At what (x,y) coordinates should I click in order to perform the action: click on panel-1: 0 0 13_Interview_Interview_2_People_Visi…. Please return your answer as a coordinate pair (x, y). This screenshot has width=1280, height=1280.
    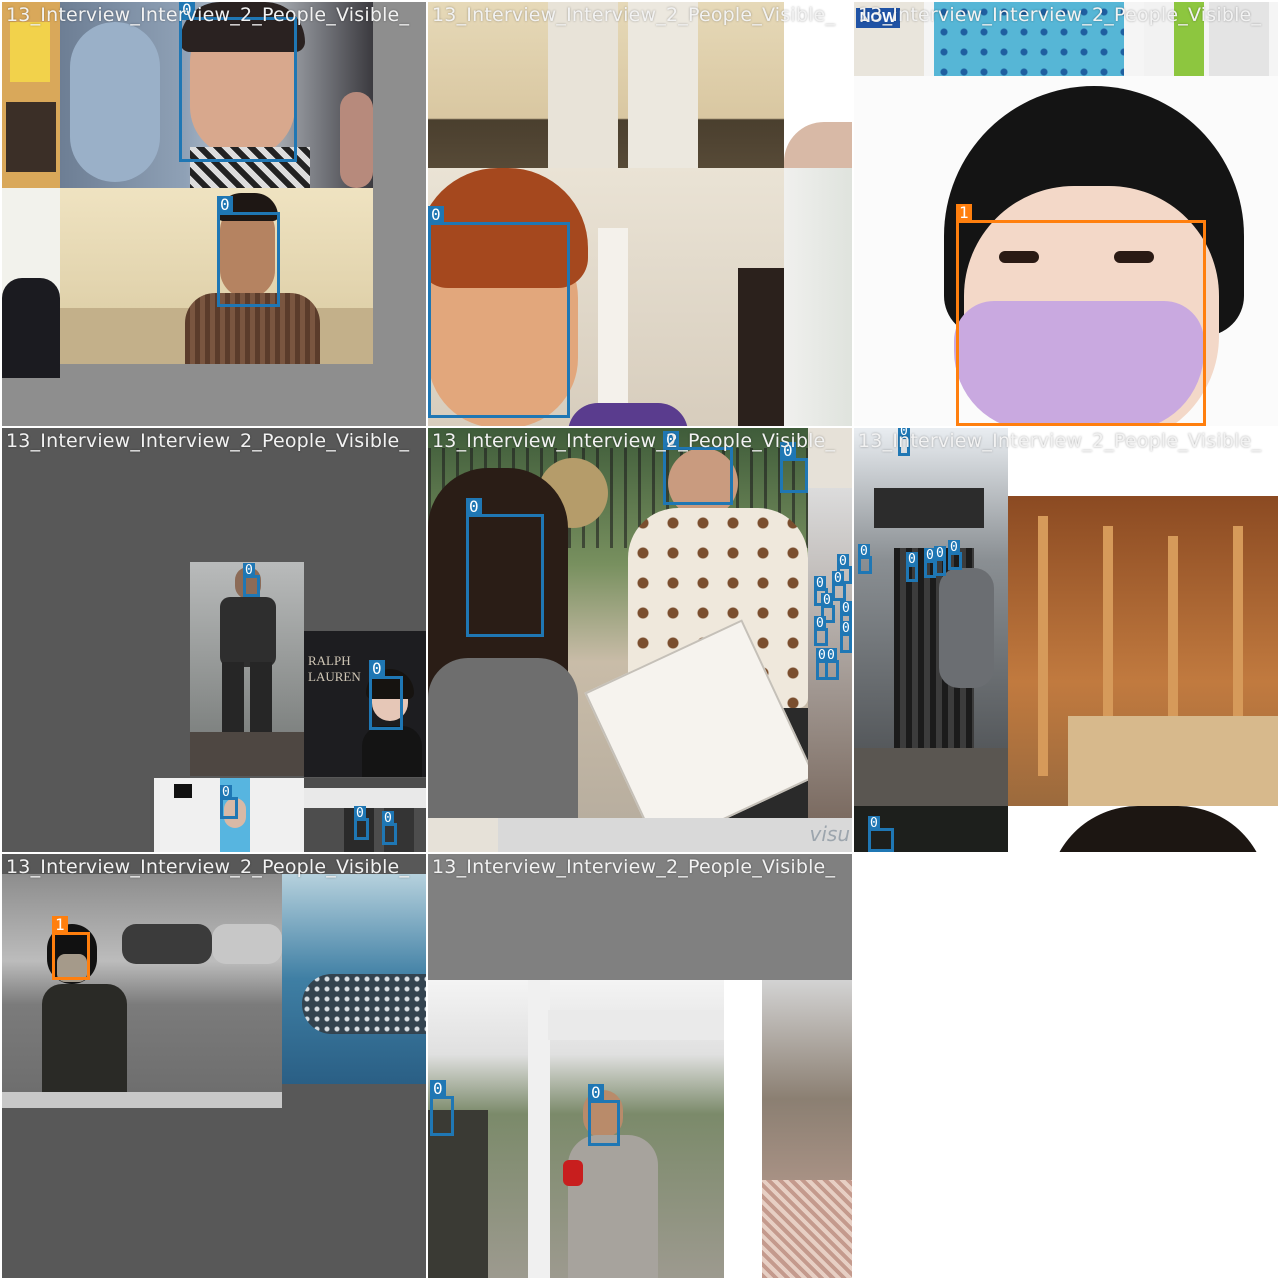
    Looking at the image, I should click on (214, 214).